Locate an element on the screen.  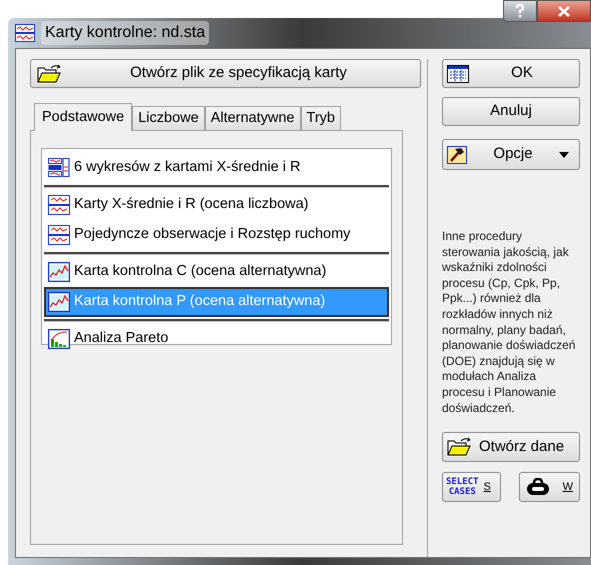
chart-icon is located at coordinates (25, 33).